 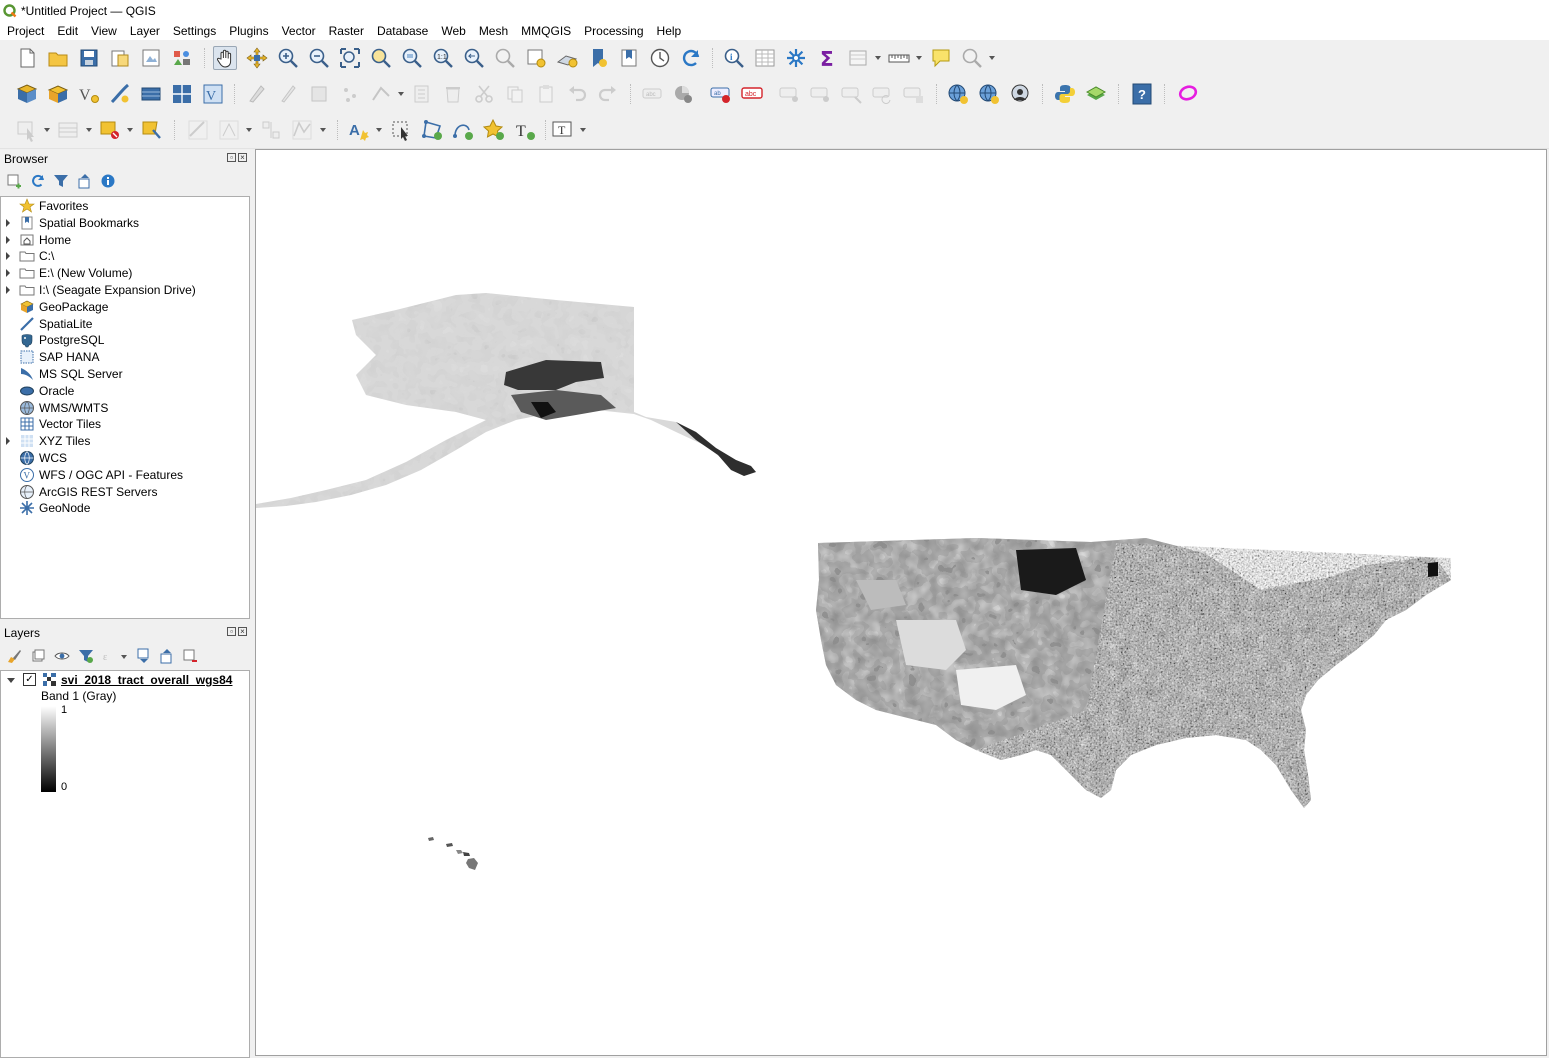 I want to click on paste-features-icon, so click(x=546, y=94).